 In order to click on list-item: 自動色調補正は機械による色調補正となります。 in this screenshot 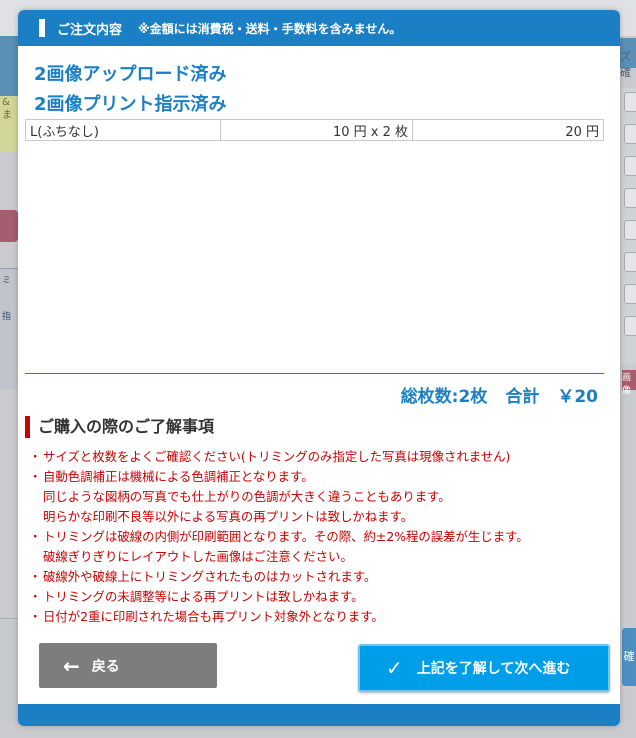, I will do `click(320, 477)`.